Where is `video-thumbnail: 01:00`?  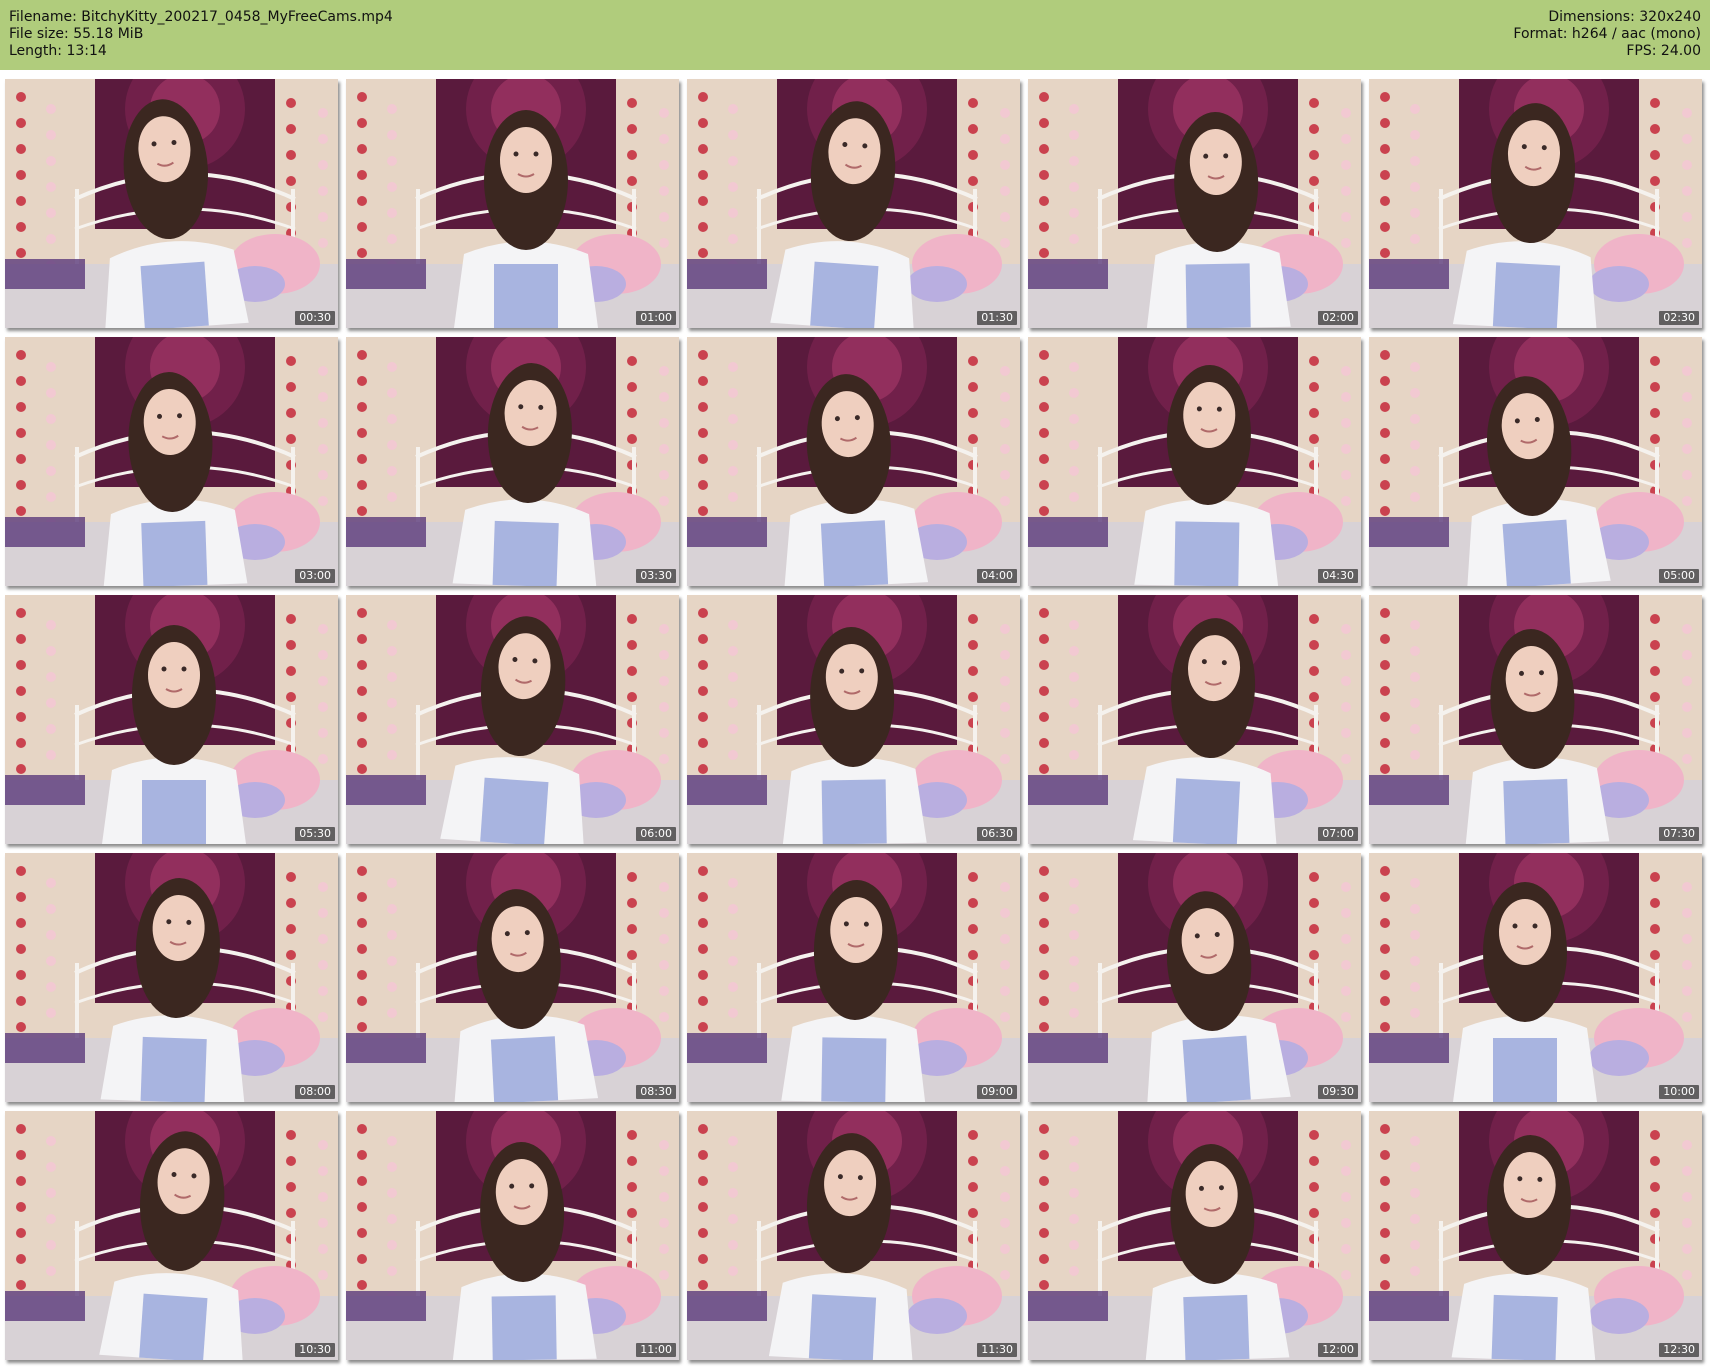 video-thumbnail: 01:00 is located at coordinates (512, 203).